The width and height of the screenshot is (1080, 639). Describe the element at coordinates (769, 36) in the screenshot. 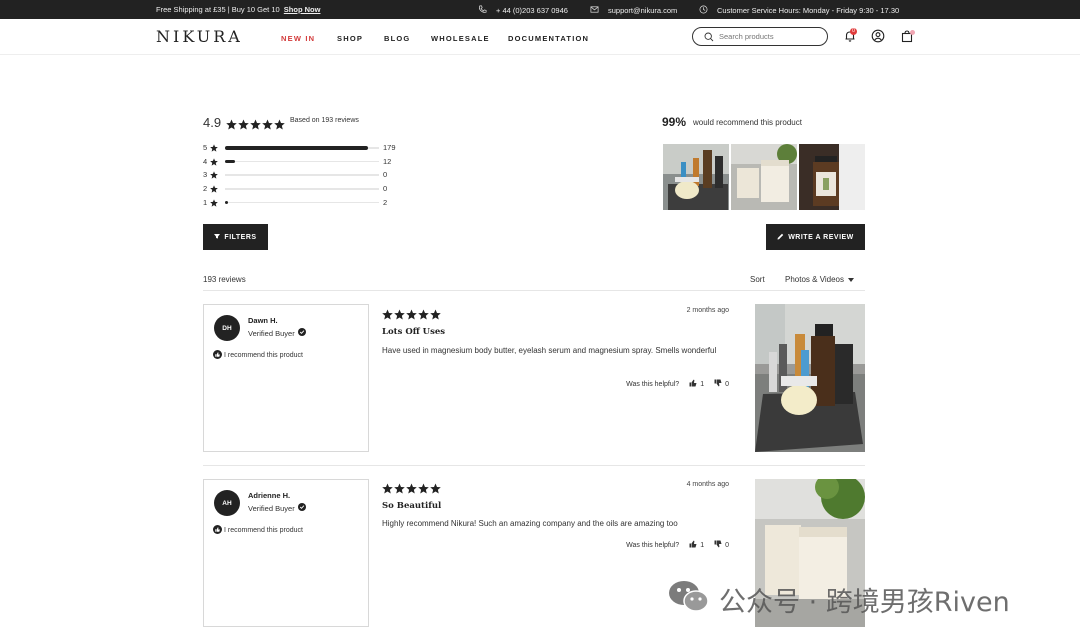

I see `search-input` at that location.